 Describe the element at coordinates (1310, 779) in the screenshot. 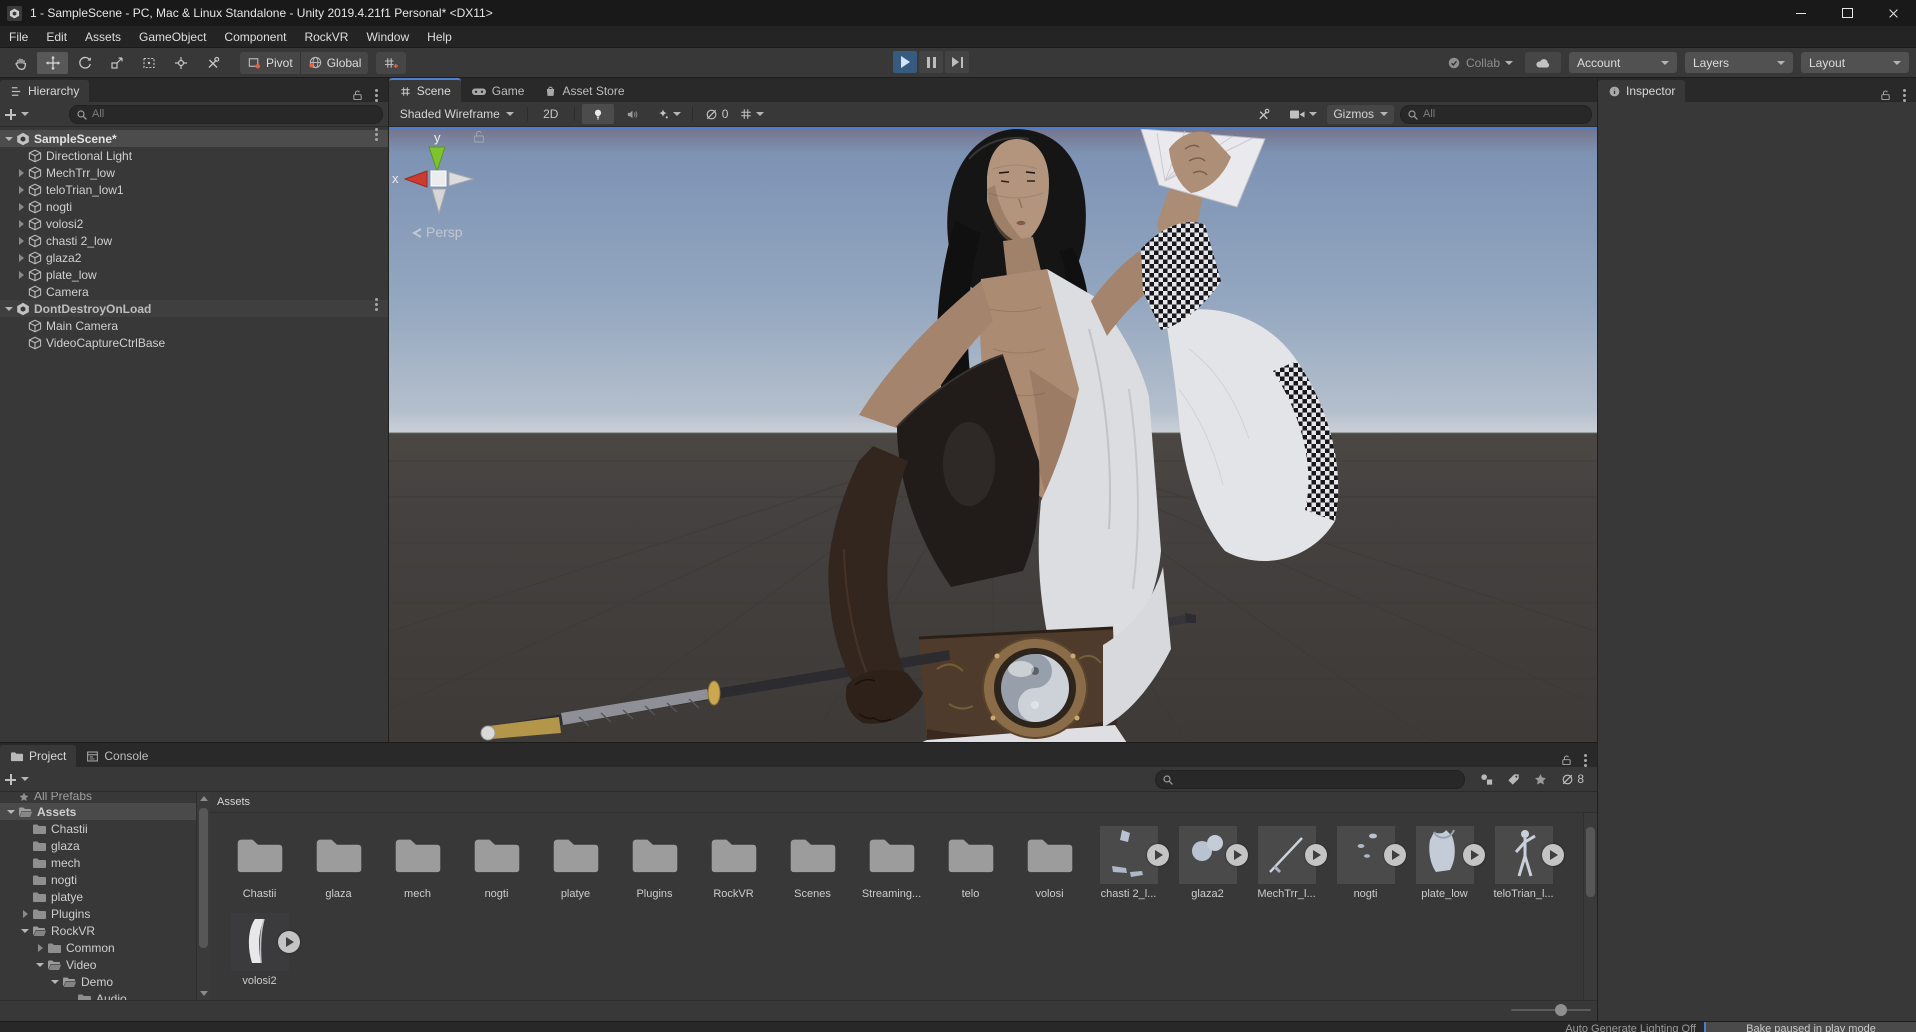

I see `project-search` at that location.